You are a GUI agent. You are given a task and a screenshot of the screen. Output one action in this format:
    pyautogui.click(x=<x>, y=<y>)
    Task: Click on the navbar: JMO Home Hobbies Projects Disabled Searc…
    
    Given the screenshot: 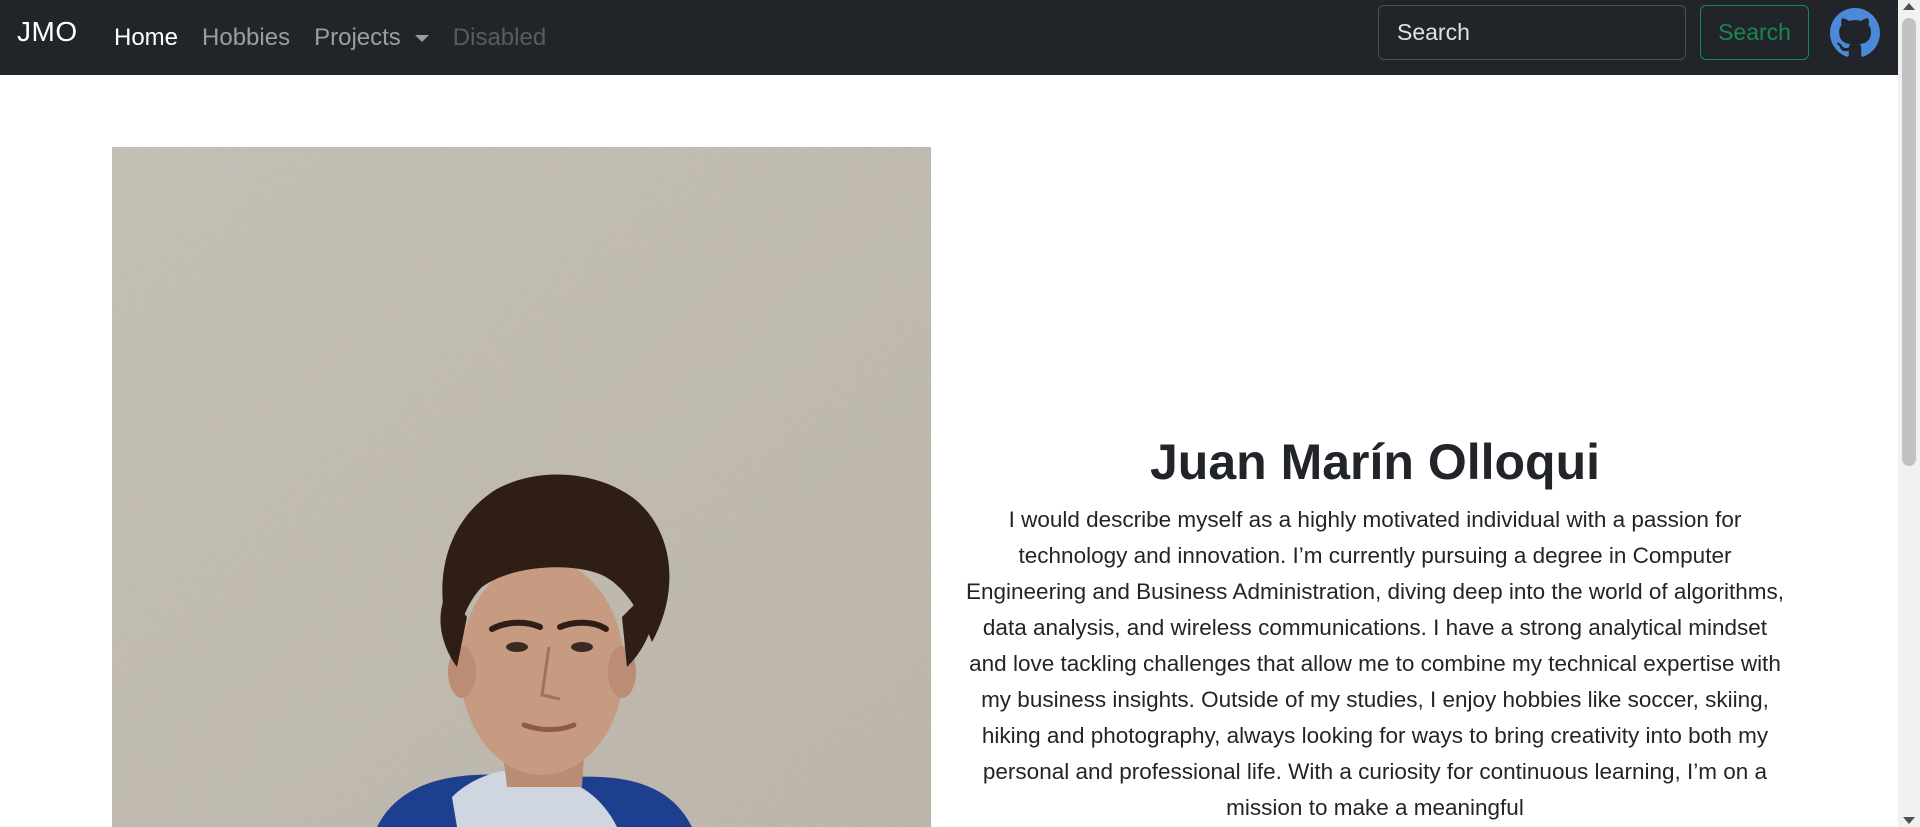 What is the action you would take?
    pyautogui.click(x=949, y=37)
    